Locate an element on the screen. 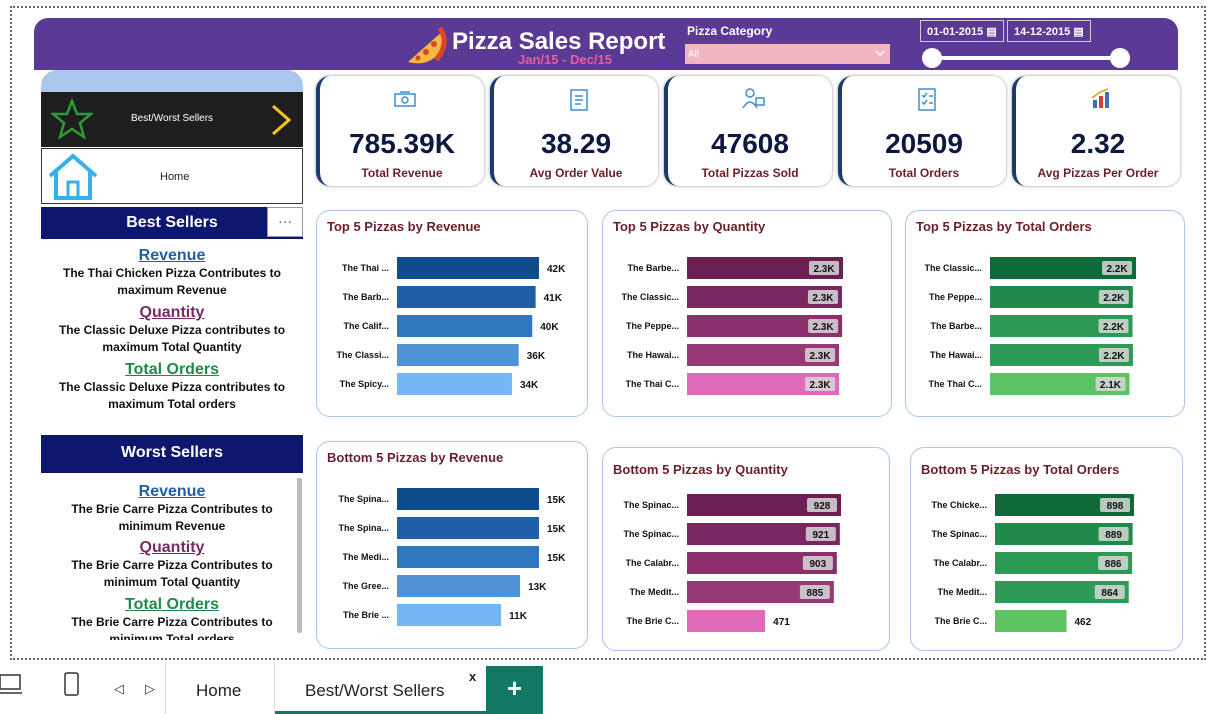  prev-page-icon: ◁ is located at coordinates (119, 689).